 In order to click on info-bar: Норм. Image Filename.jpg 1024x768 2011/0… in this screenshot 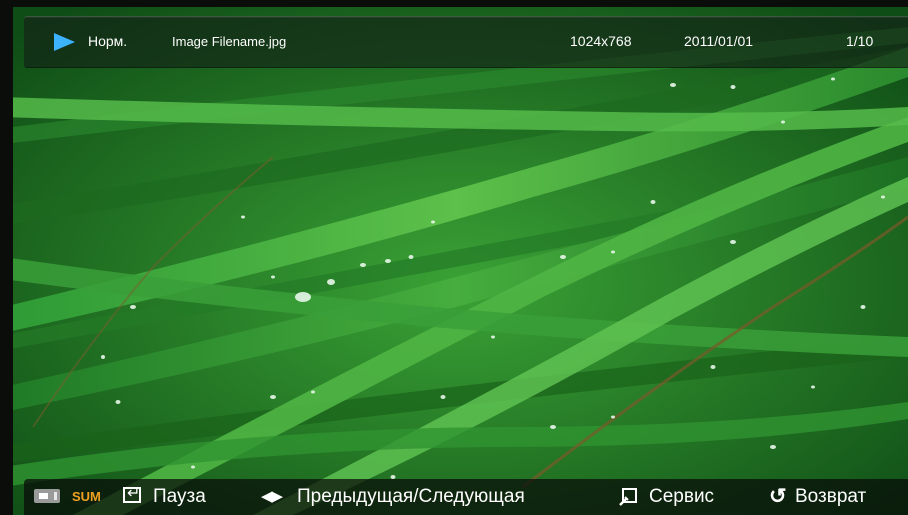, I will do `click(466, 42)`.